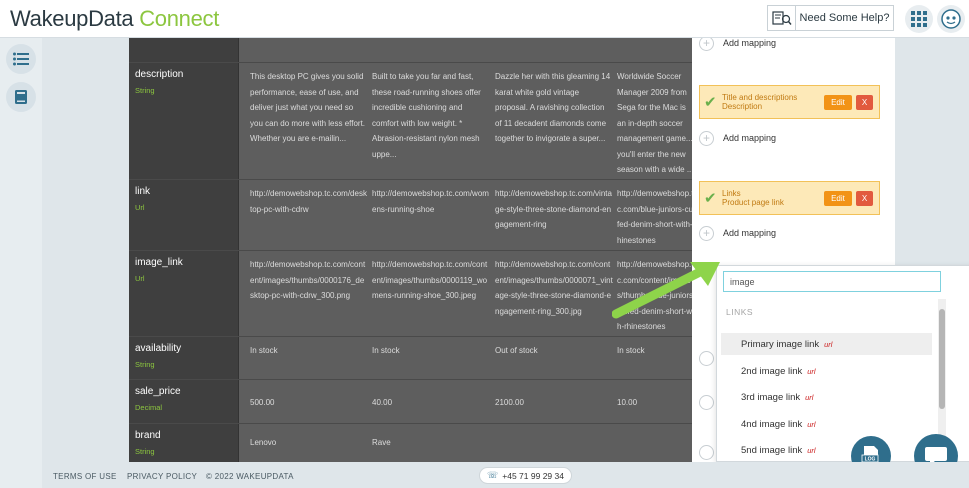 This screenshot has width=969, height=488. Describe the element at coordinates (844, 18) in the screenshot. I see `help-label: Need Some Help?` at that location.